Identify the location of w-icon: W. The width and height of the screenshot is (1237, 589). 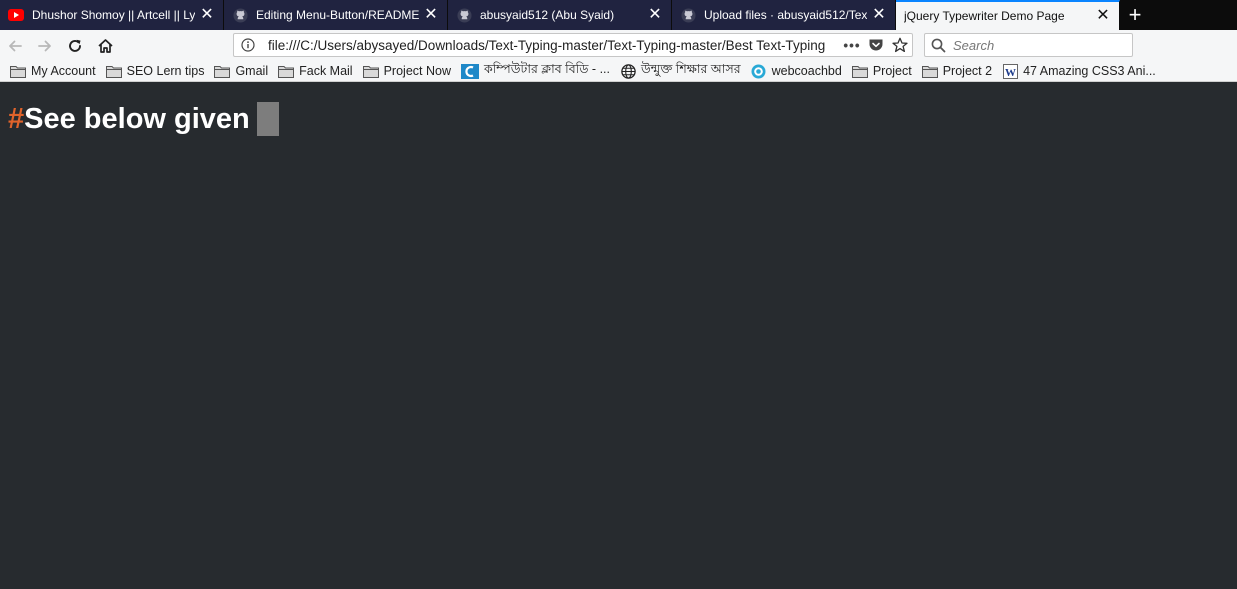
(1010, 71).